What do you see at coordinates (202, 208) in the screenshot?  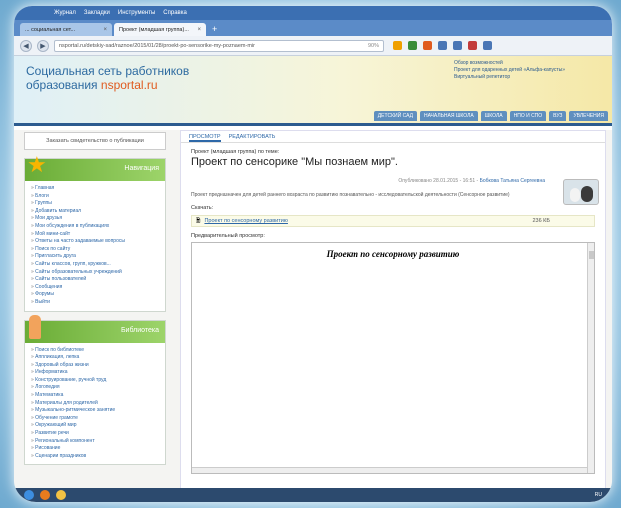 I see `downloads-label: Скачать:` at bounding box center [202, 208].